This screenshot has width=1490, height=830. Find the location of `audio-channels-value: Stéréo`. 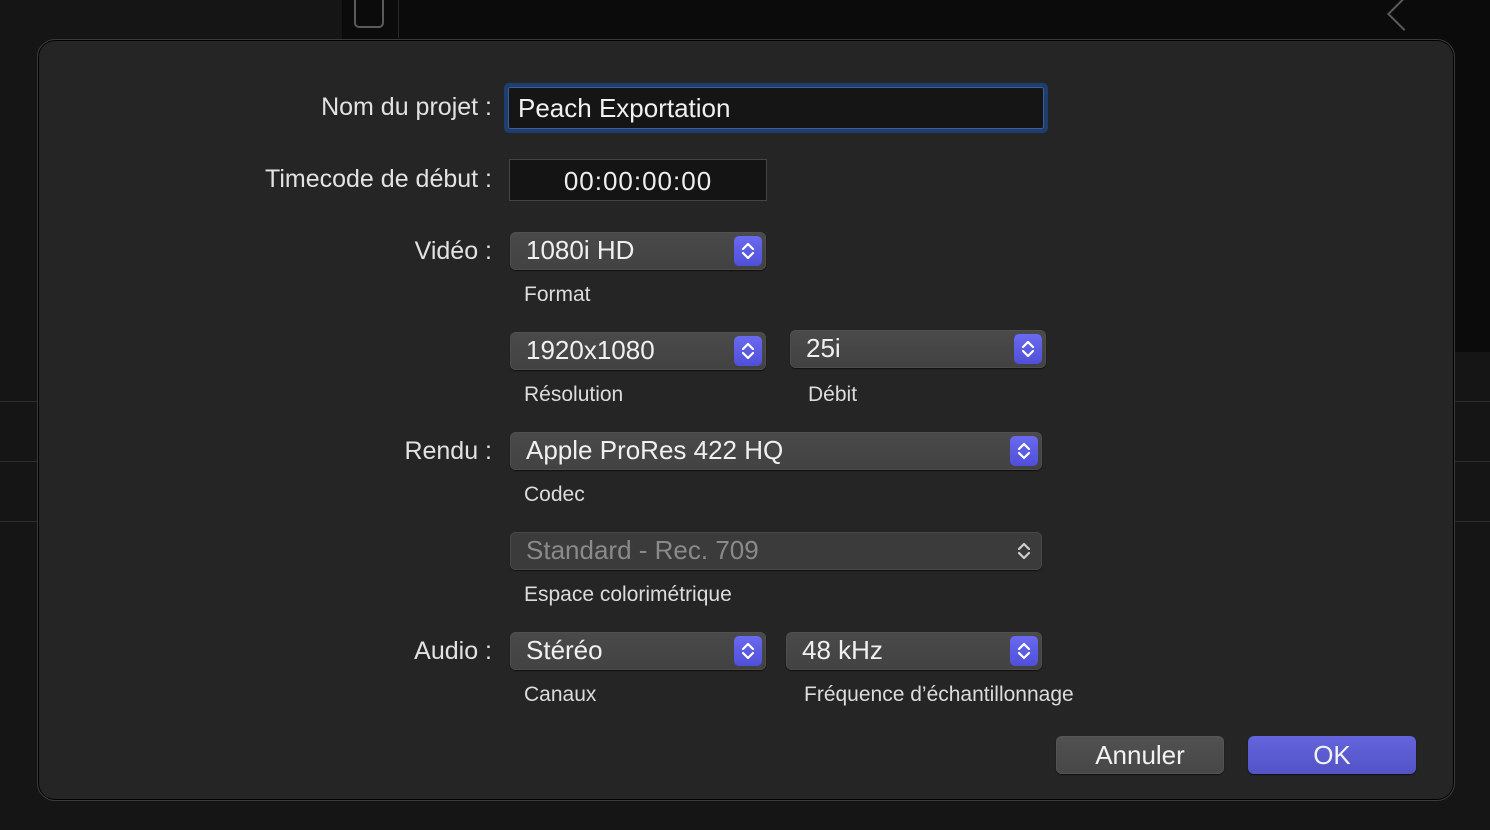

audio-channels-value: Stéréo is located at coordinates (564, 650).